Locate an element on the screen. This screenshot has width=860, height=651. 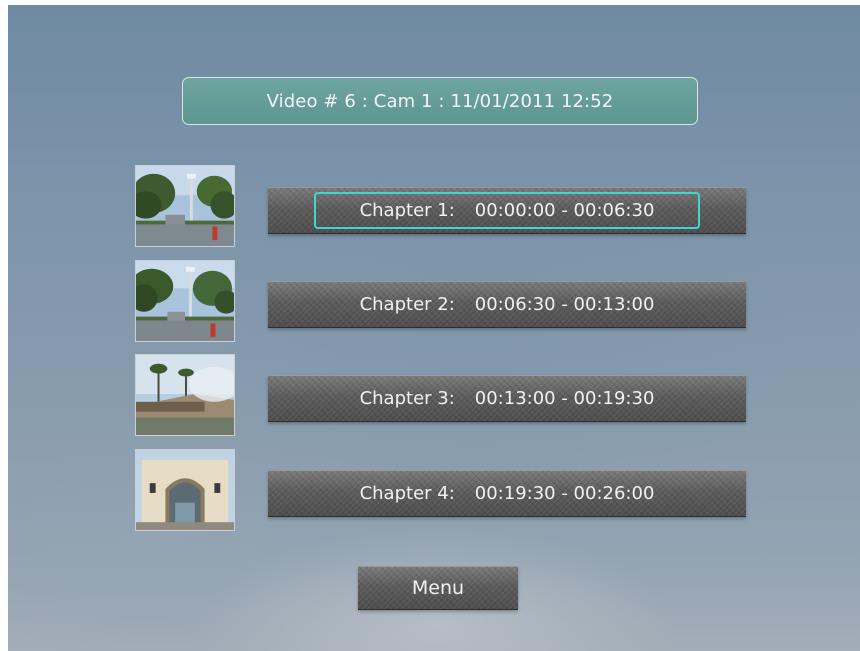
chapter-3-label: Chapter 3: 00:13:00 - 00:19:30 is located at coordinates (507, 398).